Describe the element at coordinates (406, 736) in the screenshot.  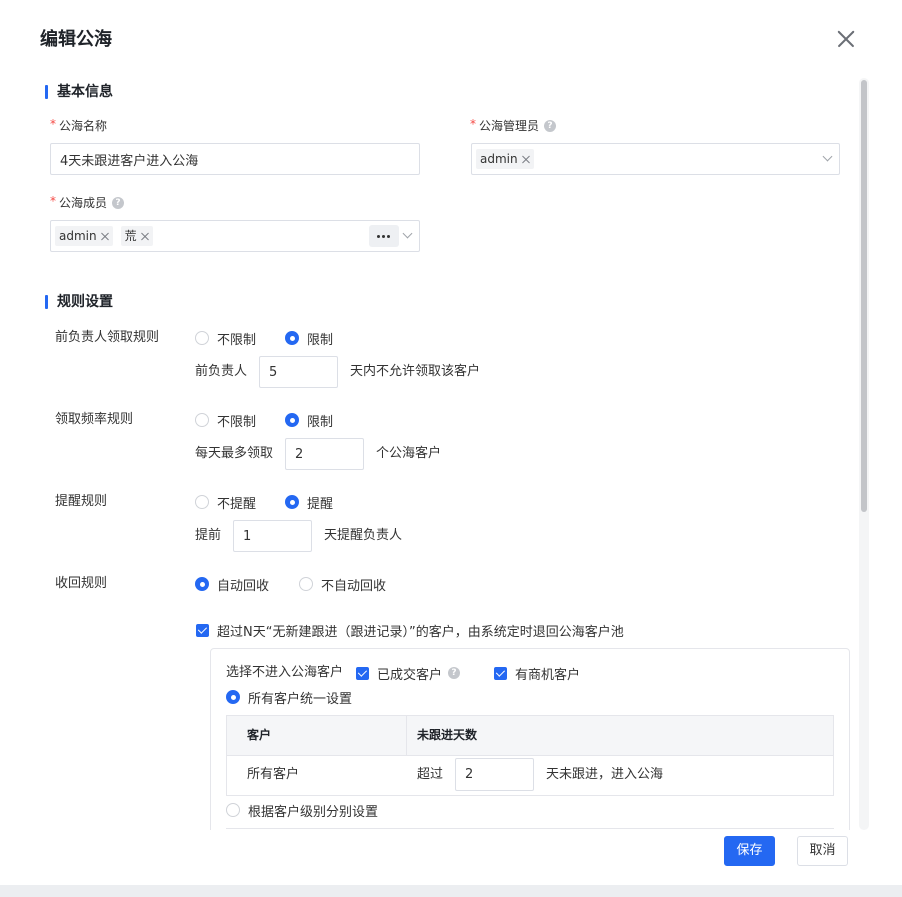
I see `column-divider` at that location.